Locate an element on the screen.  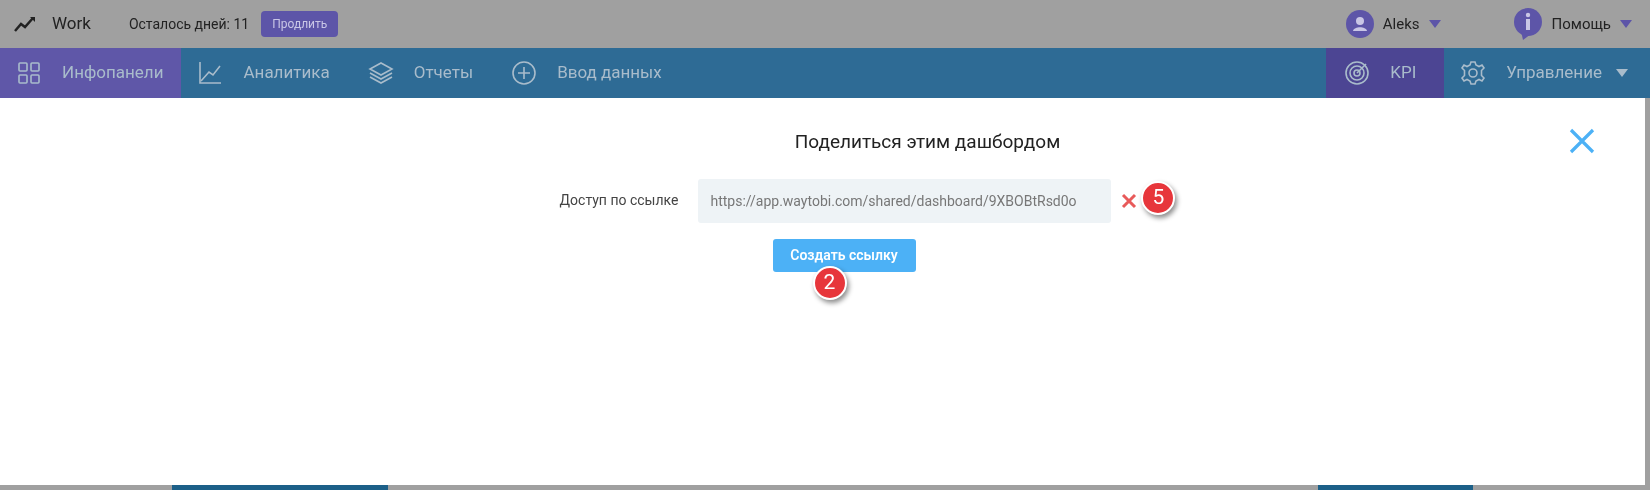
info-icon is located at coordinates (1527, 24).